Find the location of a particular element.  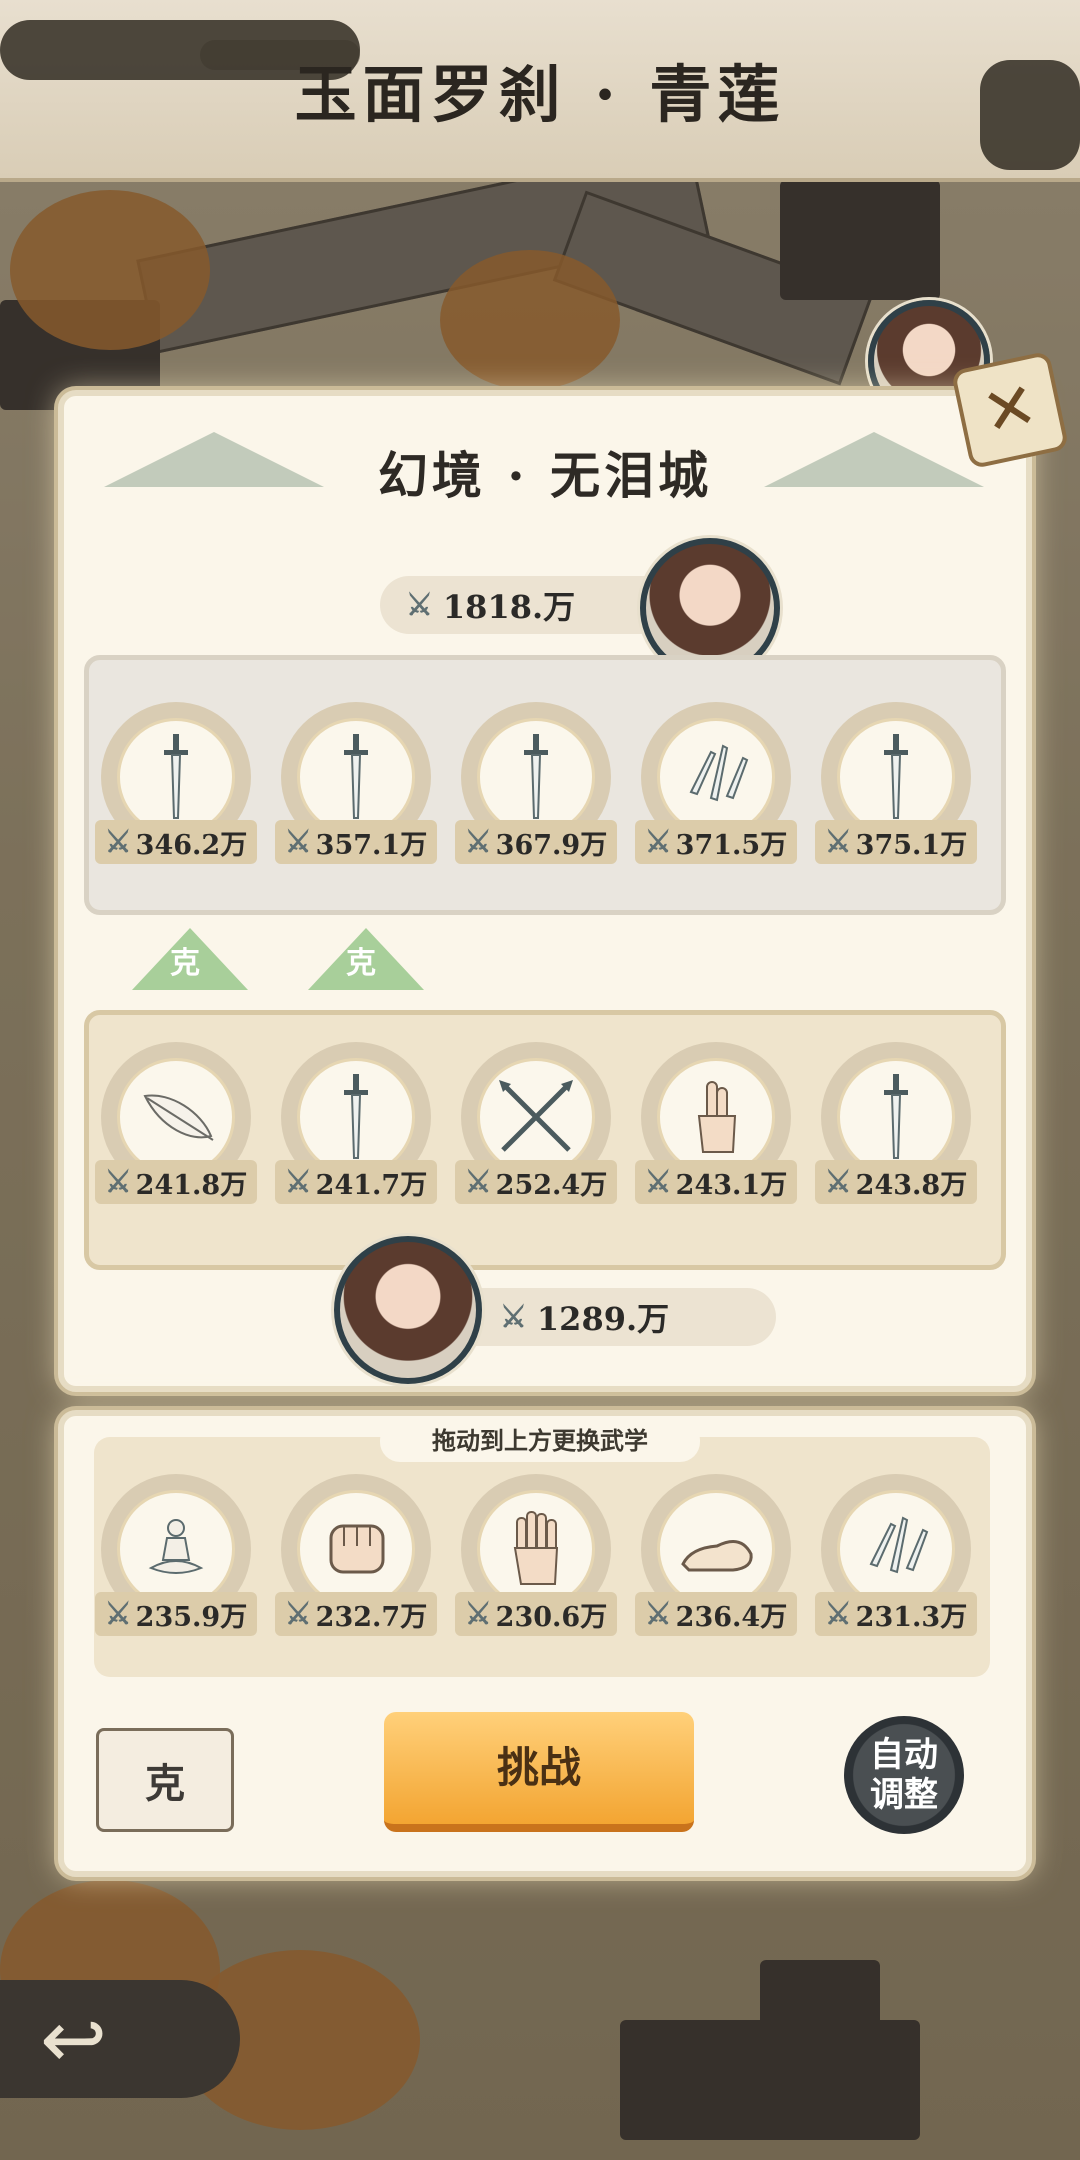

player-weapon-power: ⚔ 252.4万 is located at coordinates (536, 1182).